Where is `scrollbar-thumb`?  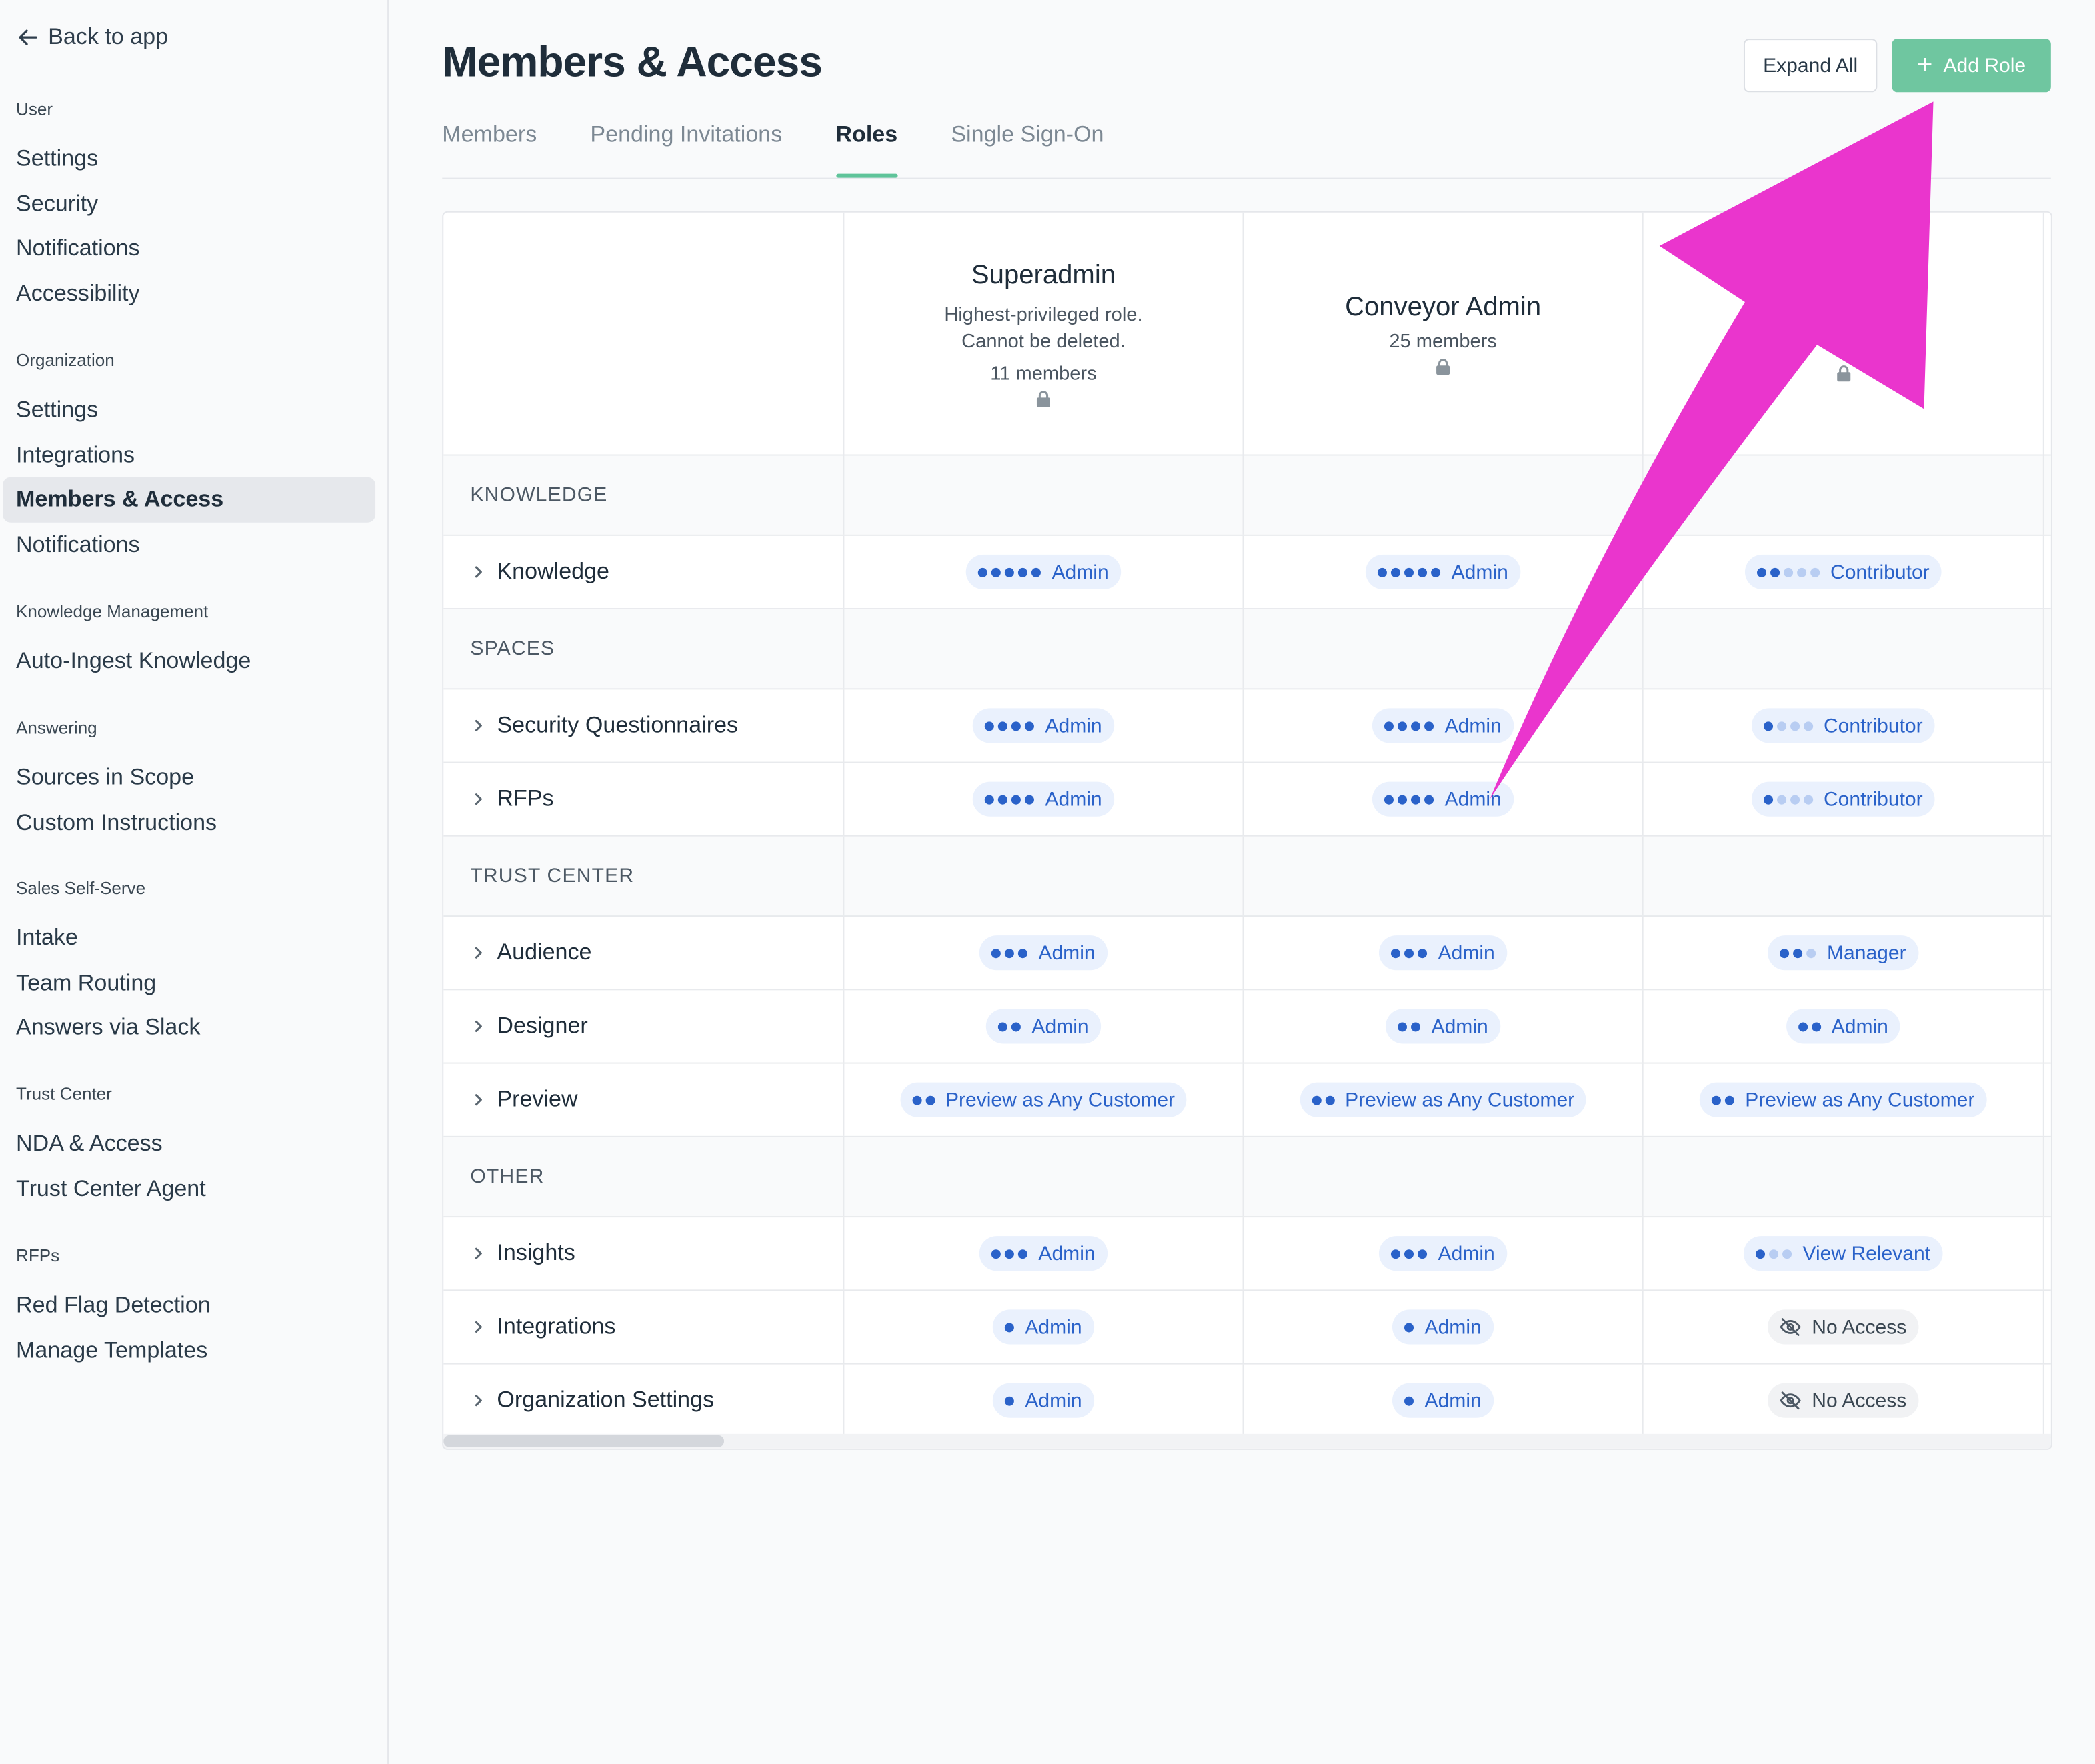 scrollbar-thumb is located at coordinates (584, 1441).